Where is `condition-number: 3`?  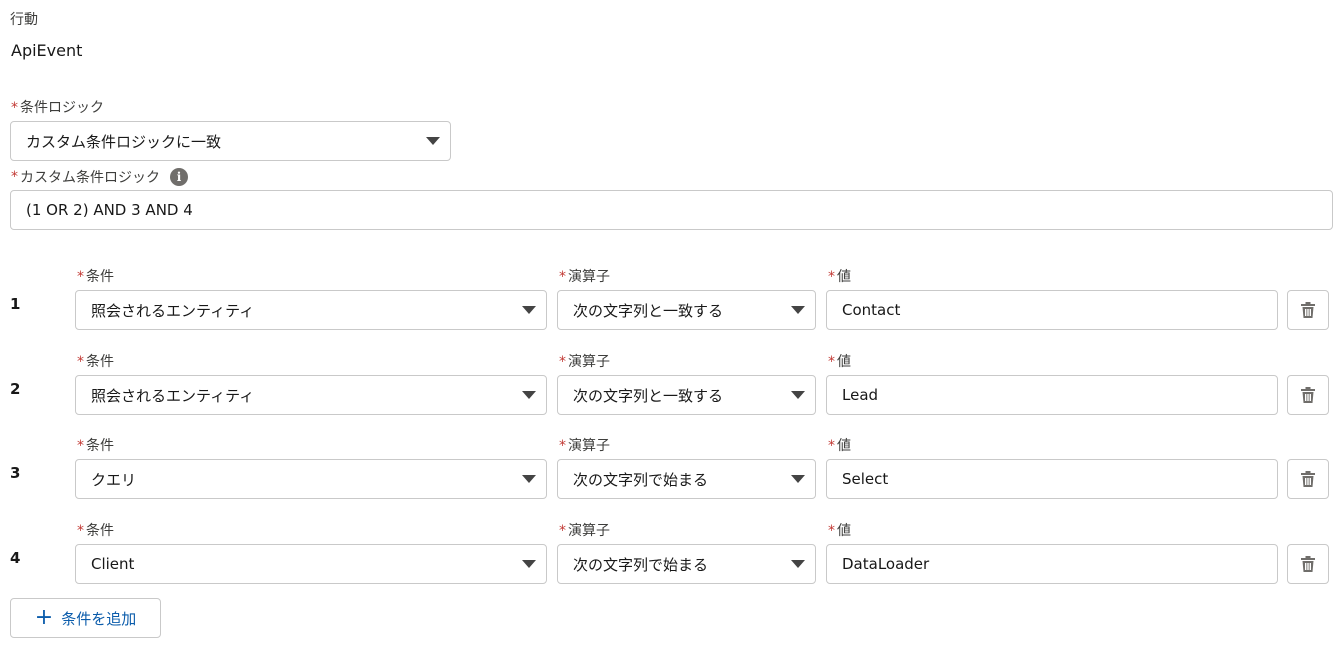 condition-number: 3 is located at coordinates (15, 473).